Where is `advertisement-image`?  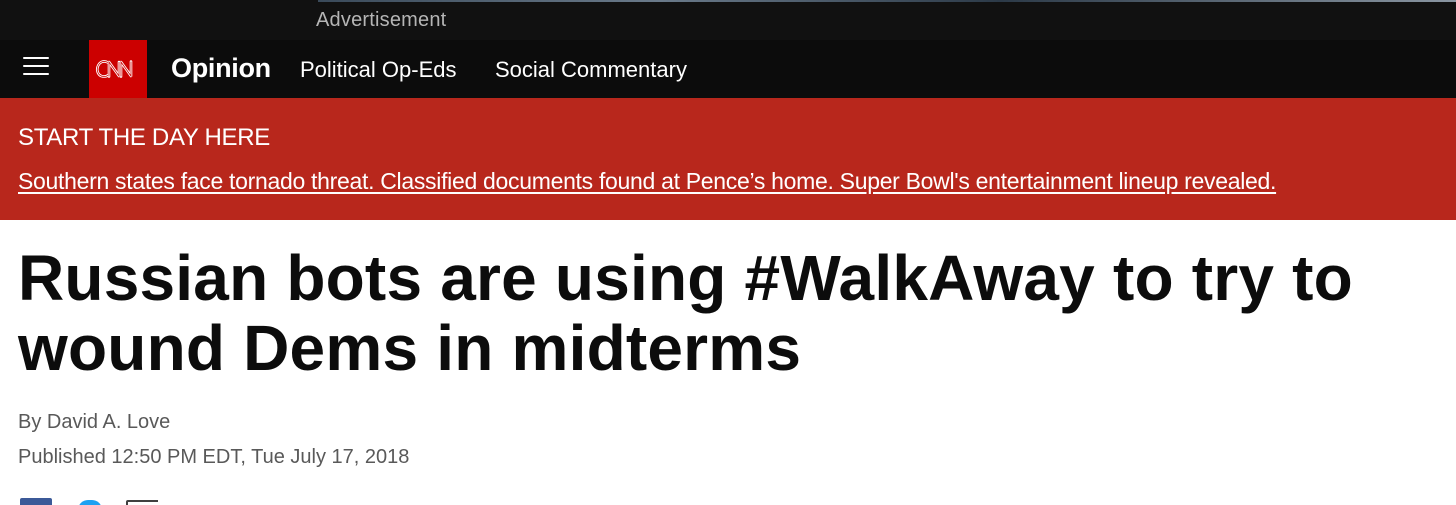
advertisement-image is located at coordinates (887, 1).